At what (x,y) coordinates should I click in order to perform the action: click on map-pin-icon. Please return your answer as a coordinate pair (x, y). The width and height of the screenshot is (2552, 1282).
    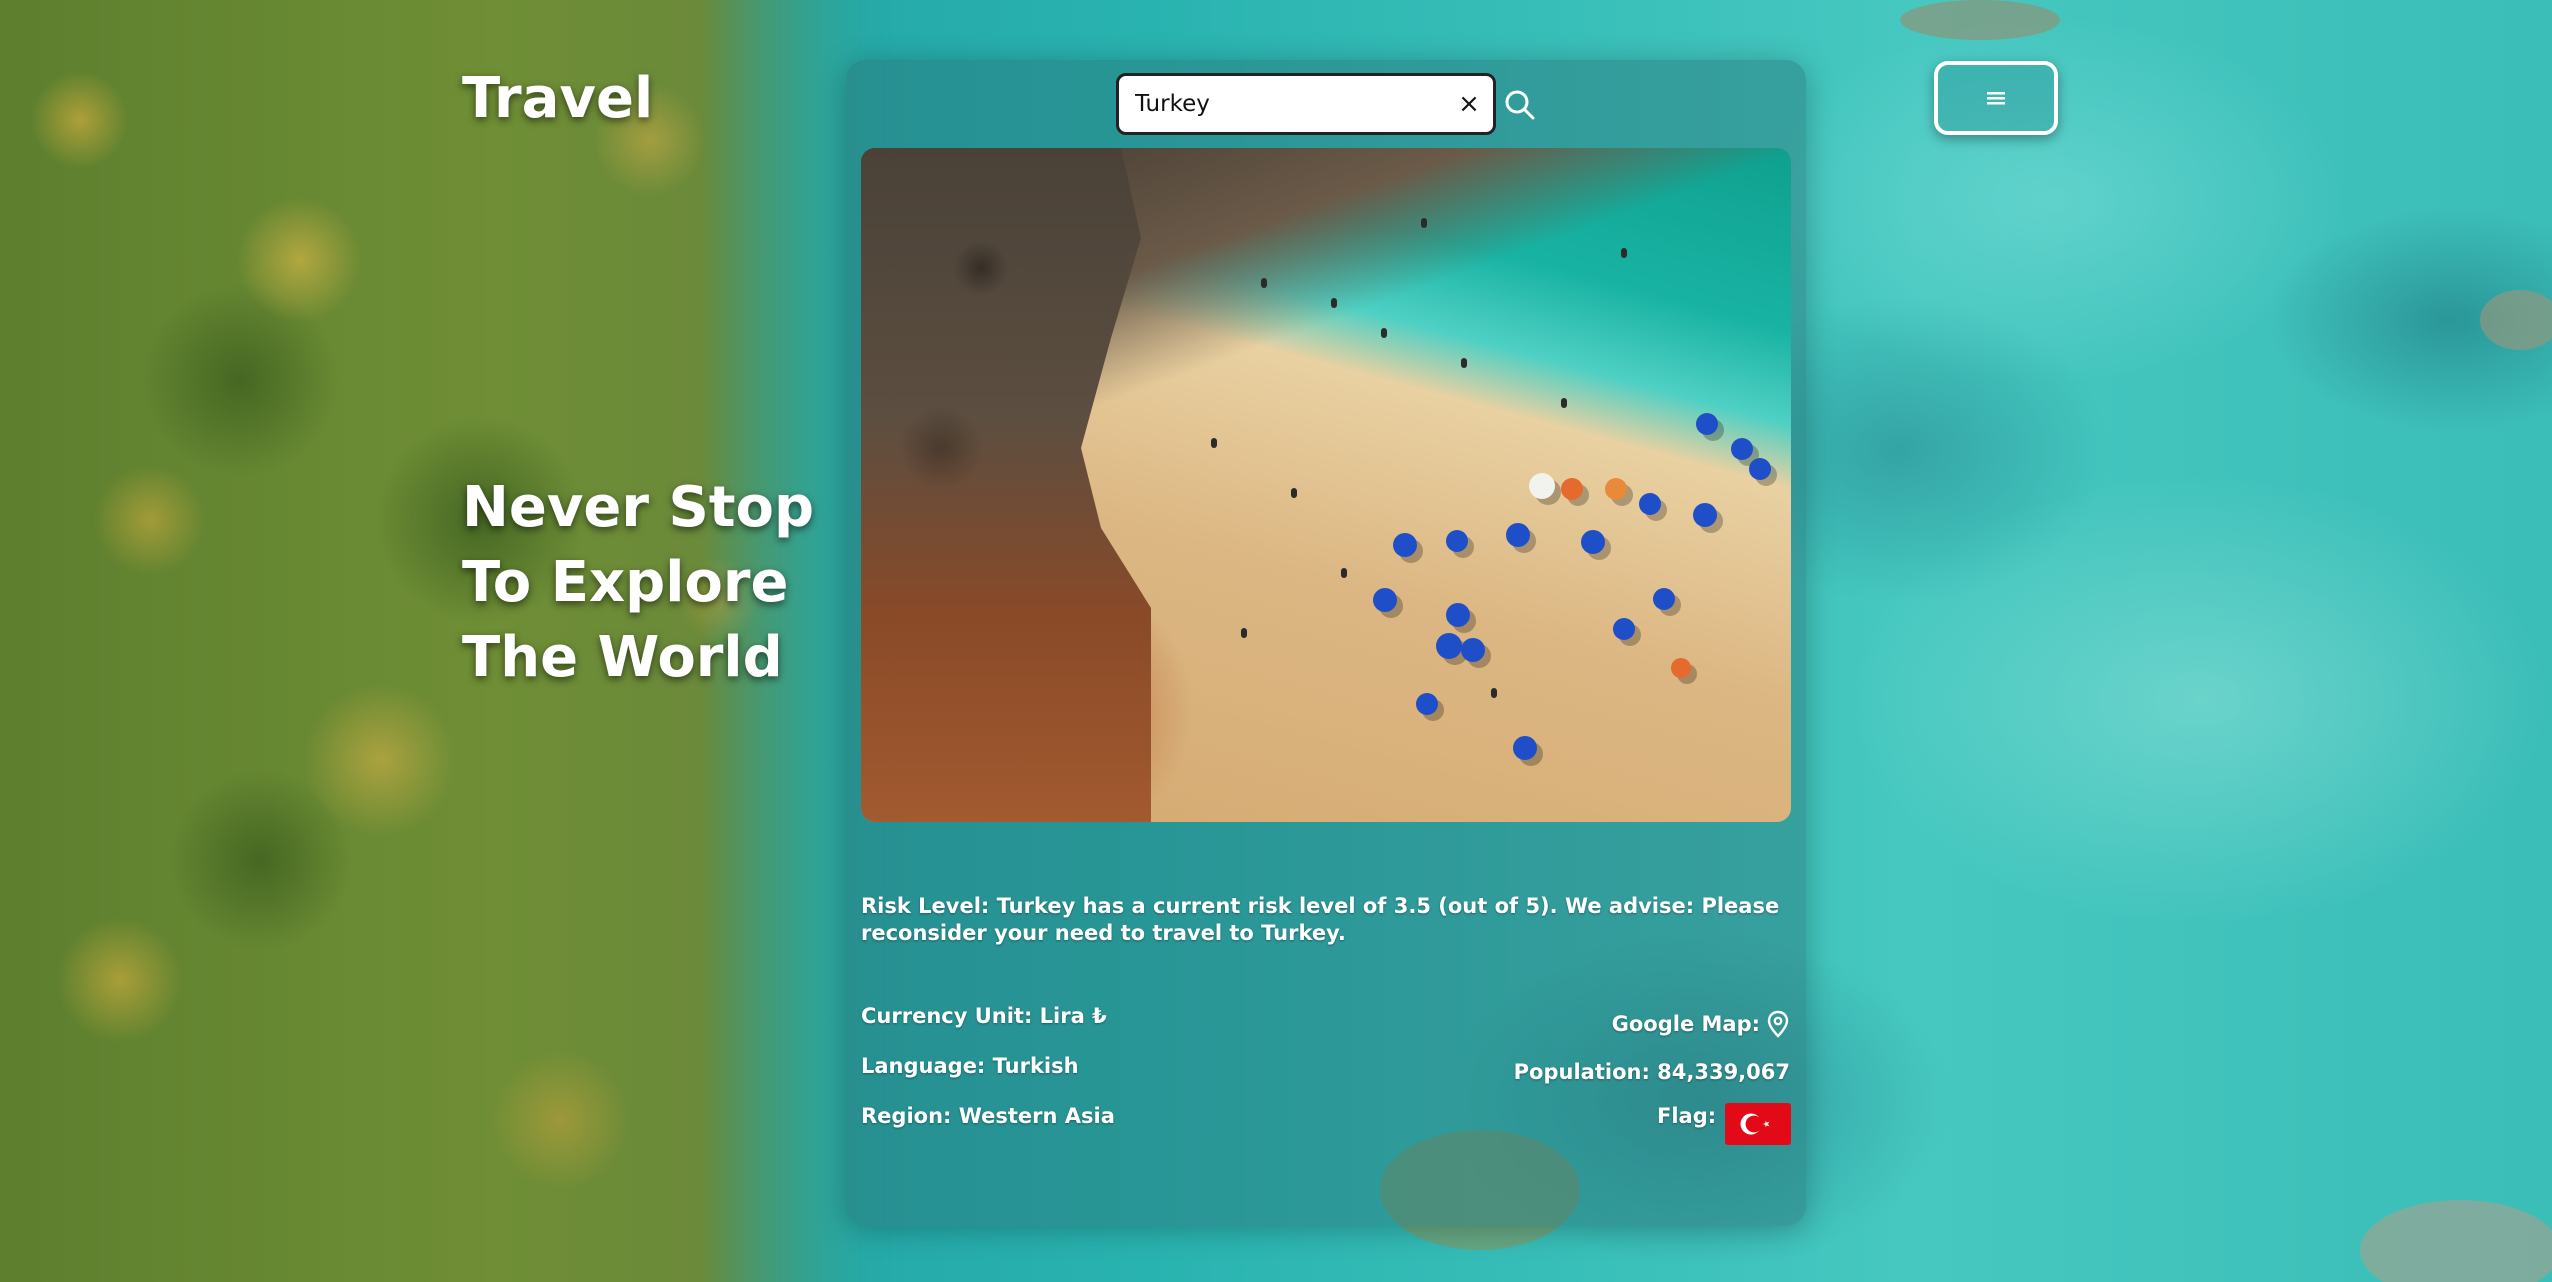
    Looking at the image, I should click on (1778, 1024).